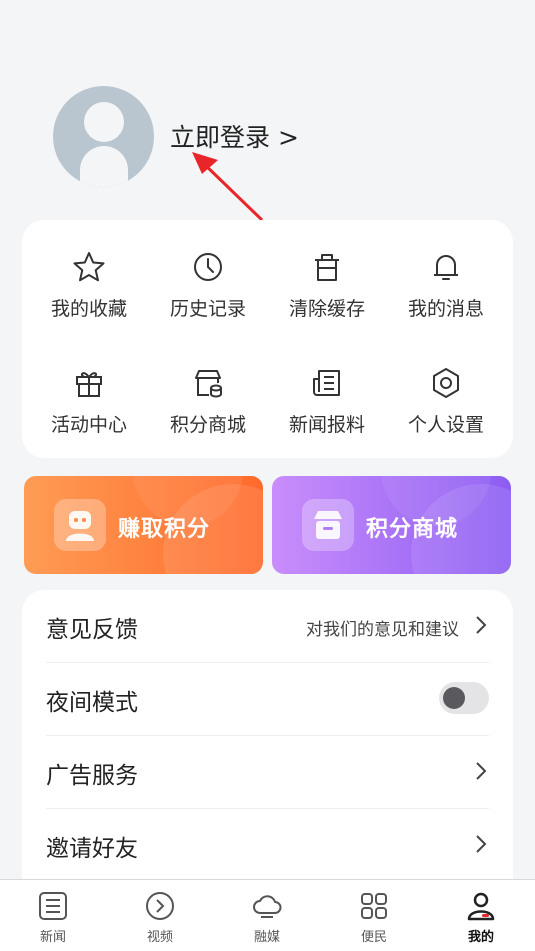 This screenshot has width=535, height=951. What do you see at coordinates (208, 406) in the screenshot?
I see `grid-item-points-mall: 积分商城` at bounding box center [208, 406].